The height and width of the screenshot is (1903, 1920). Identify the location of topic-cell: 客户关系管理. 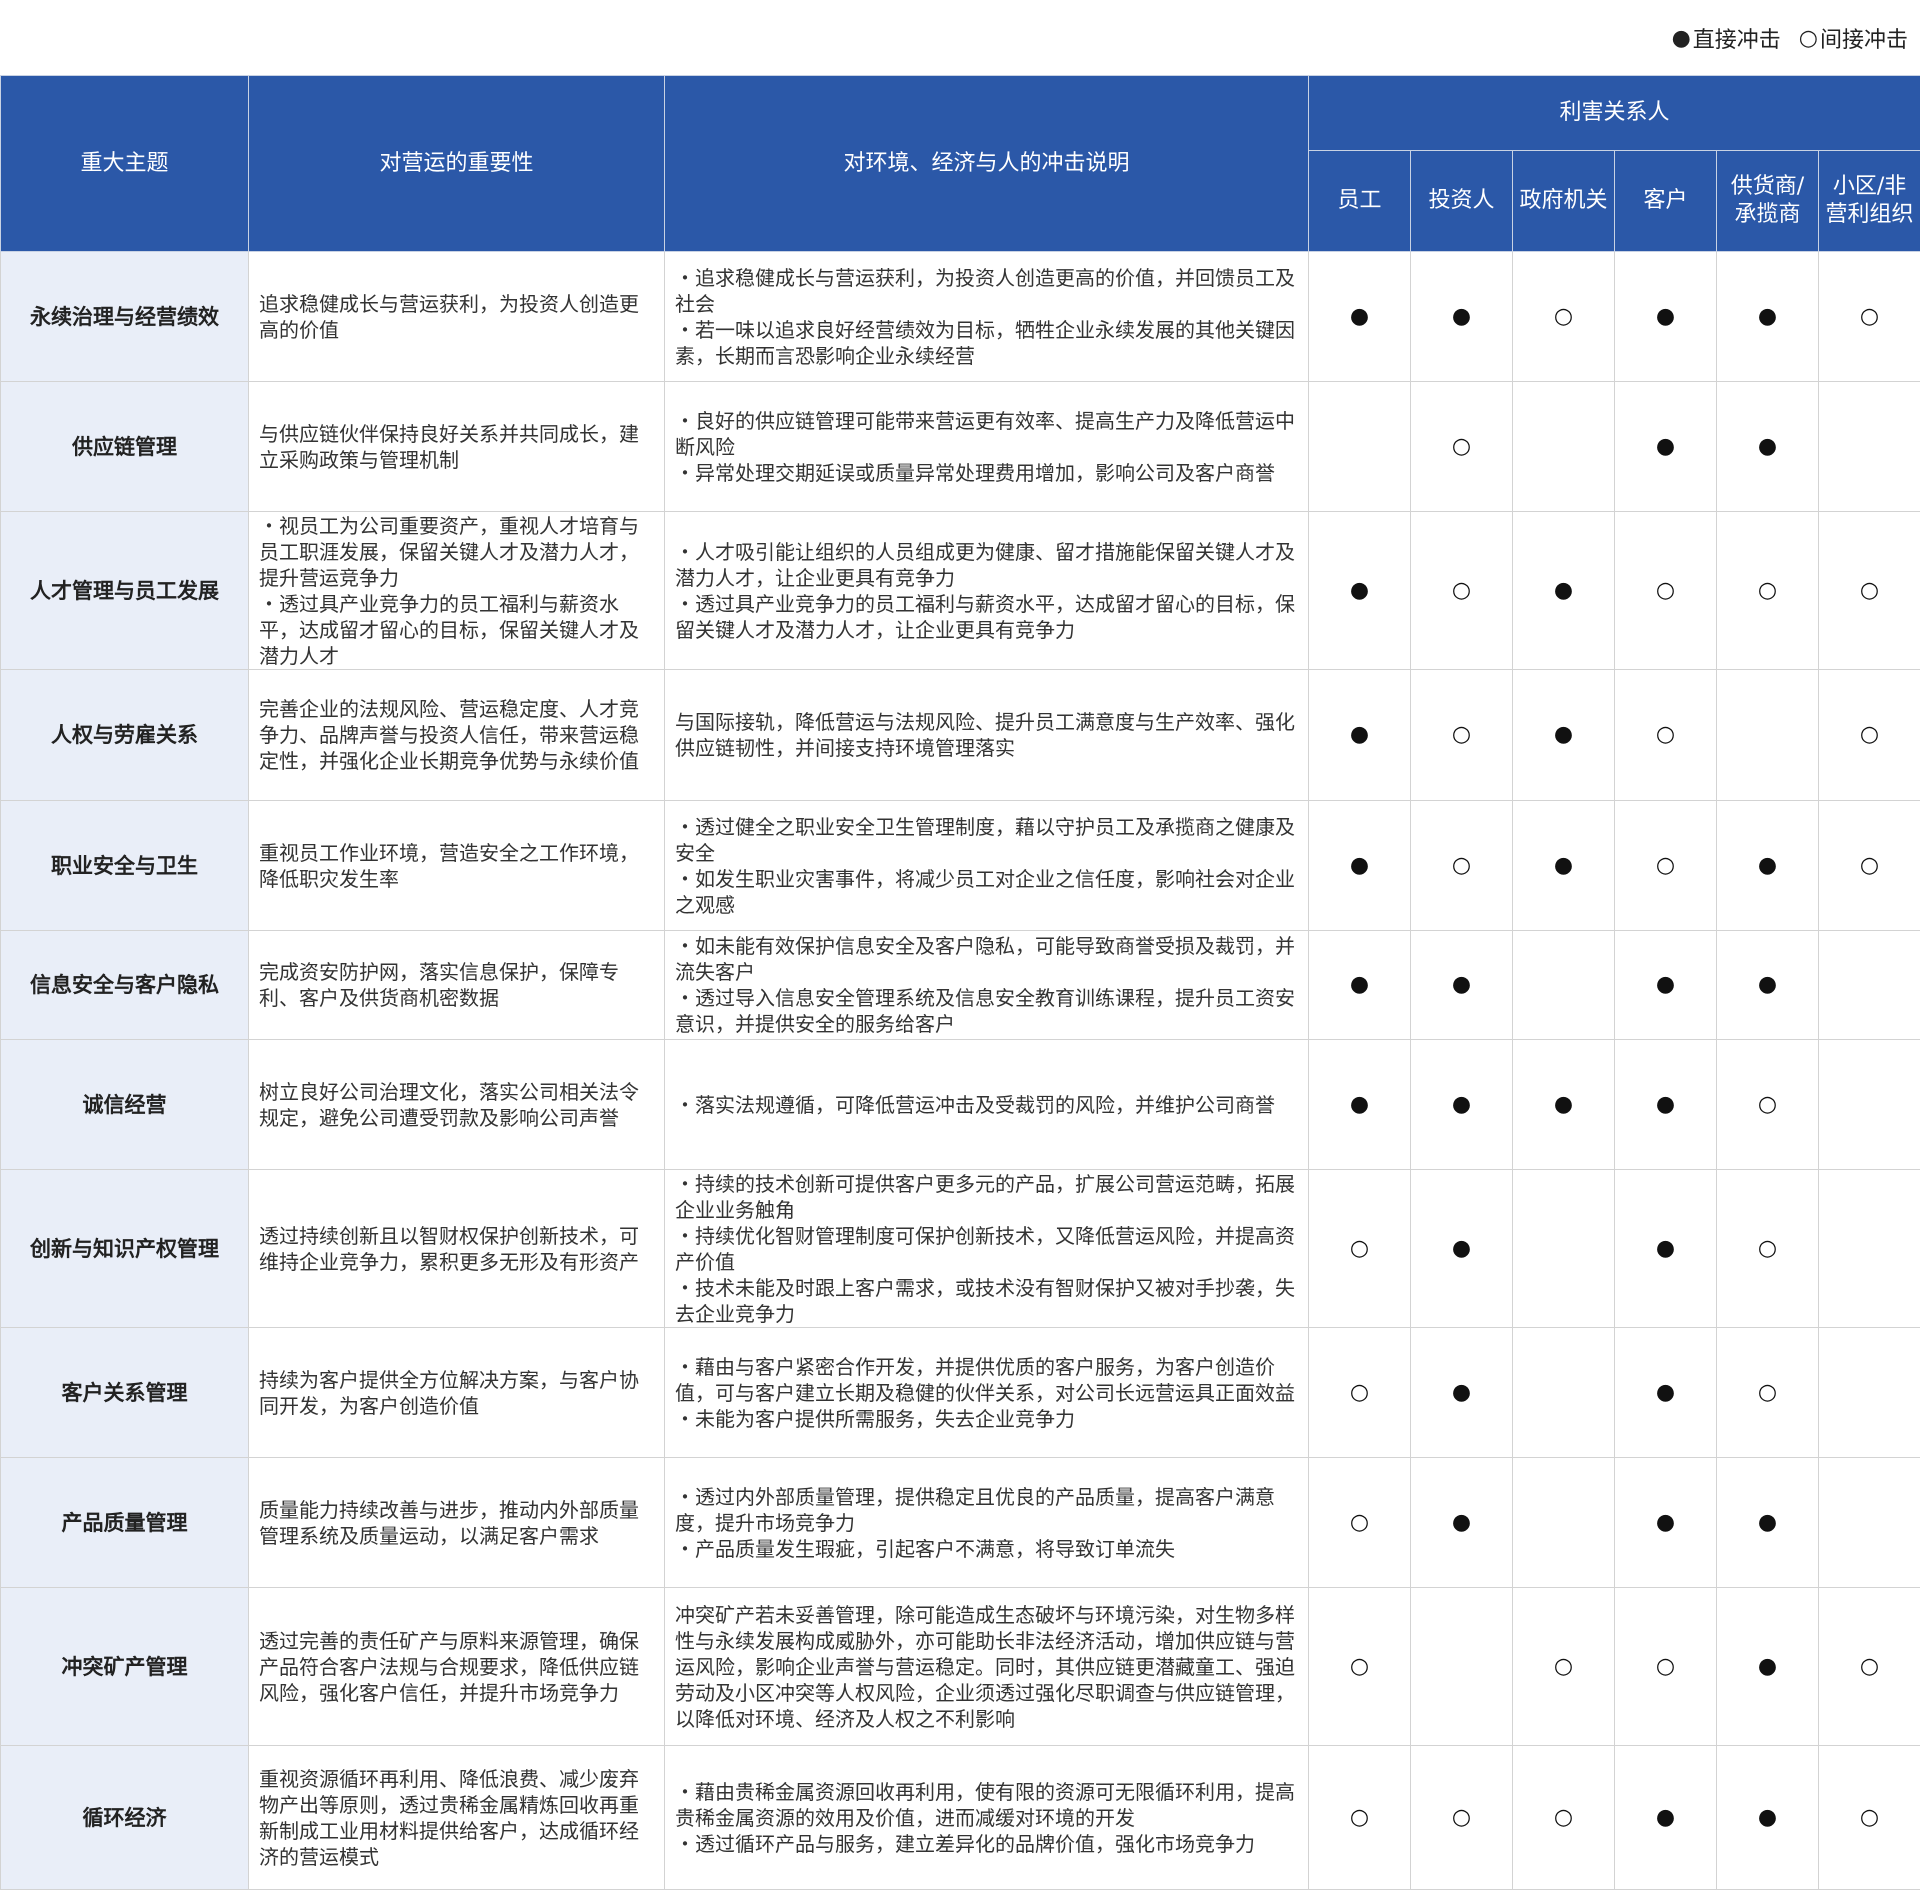
(124, 1392).